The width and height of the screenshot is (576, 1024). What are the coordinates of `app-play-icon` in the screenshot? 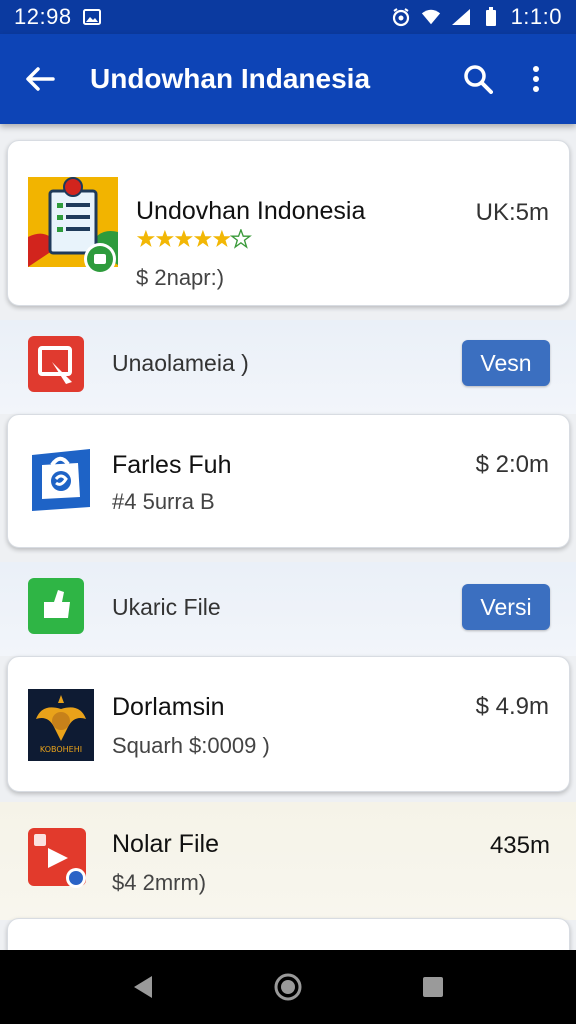 It's located at (58, 858).